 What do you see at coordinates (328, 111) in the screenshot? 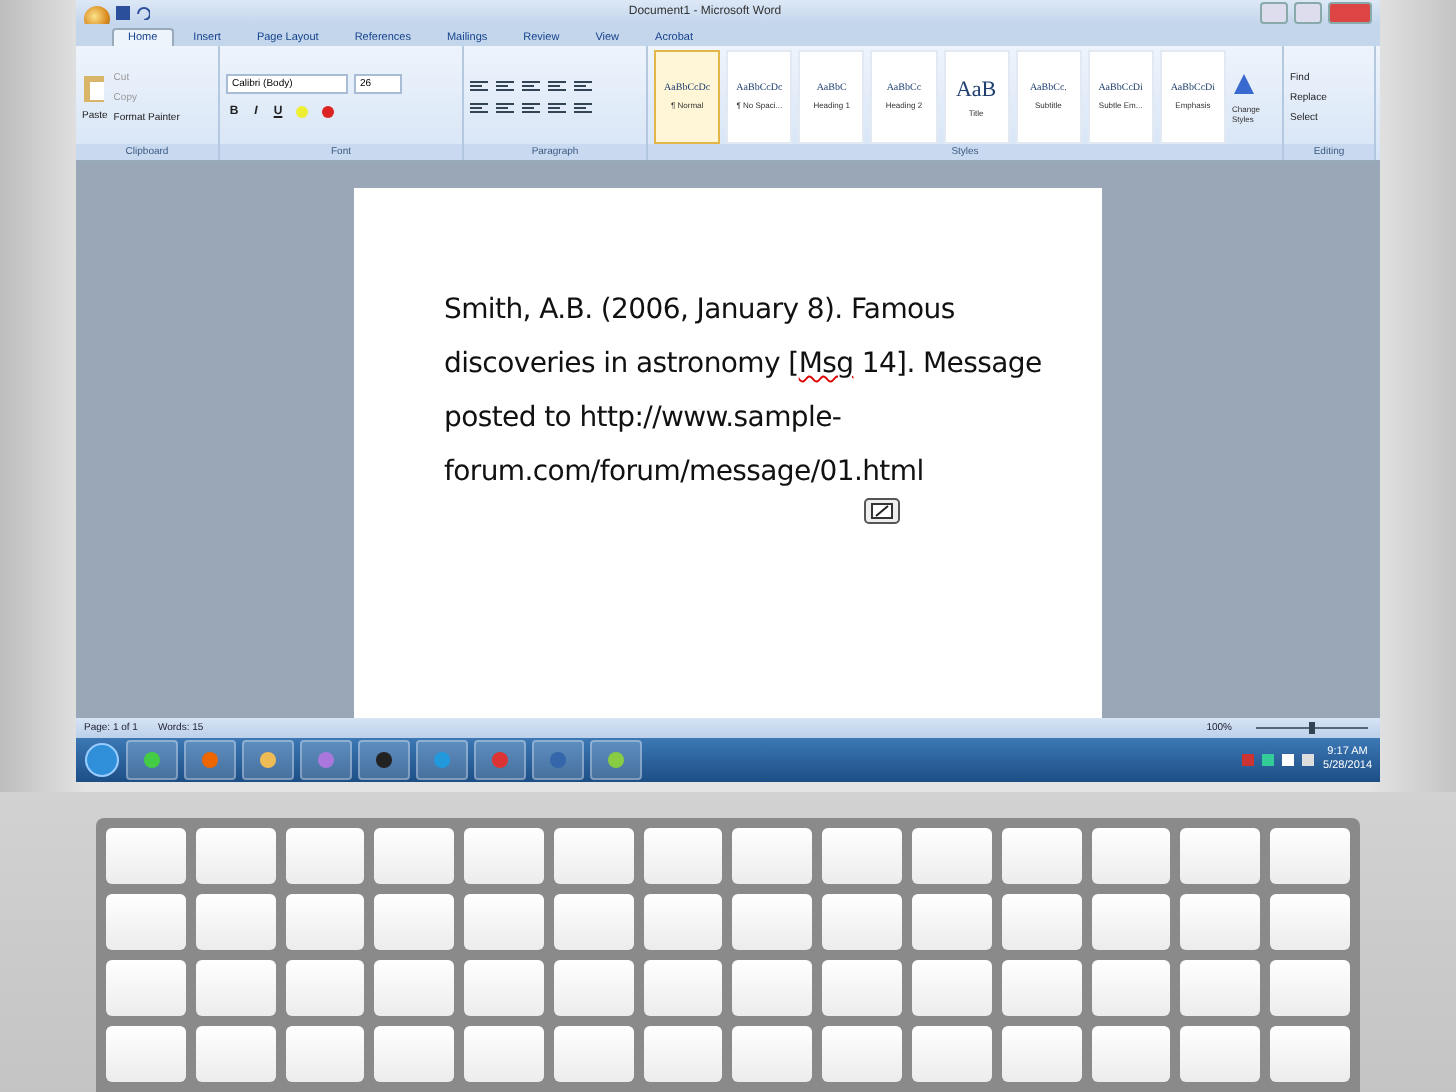
I see `font-color-icon` at bounding box center [328, 111].